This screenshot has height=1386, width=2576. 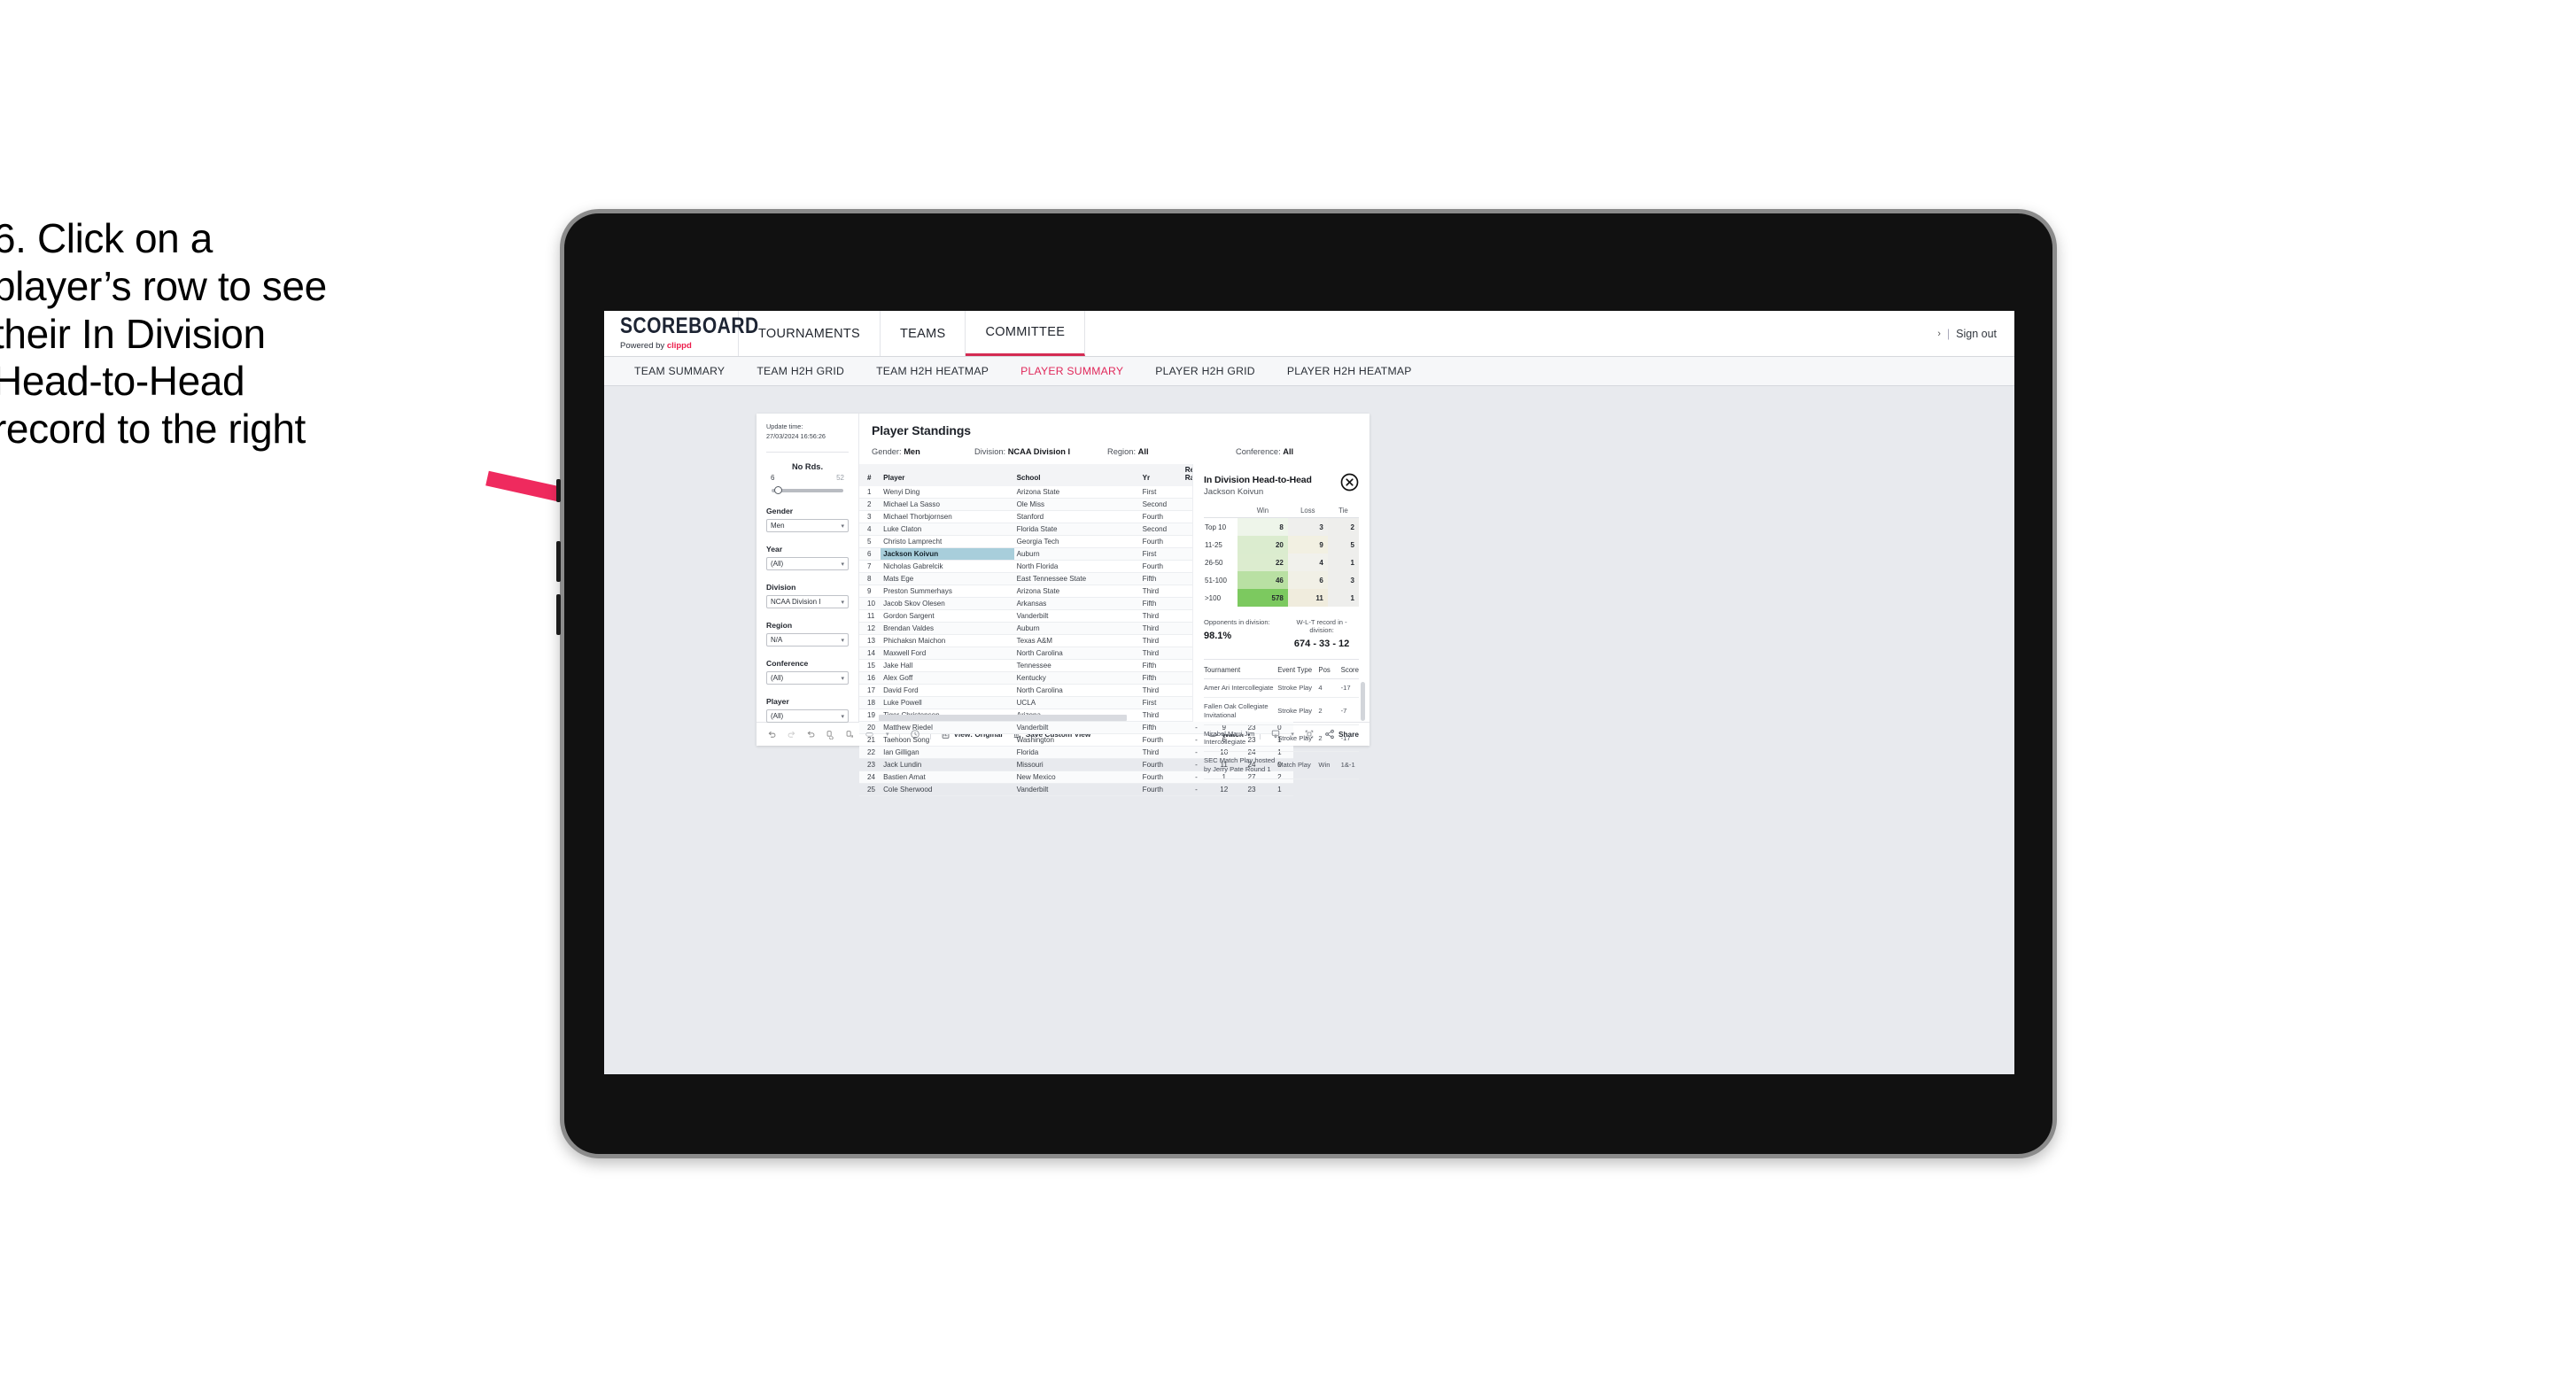 I want to click on conference-select: (All) ▾, so click(x=807, y=678).